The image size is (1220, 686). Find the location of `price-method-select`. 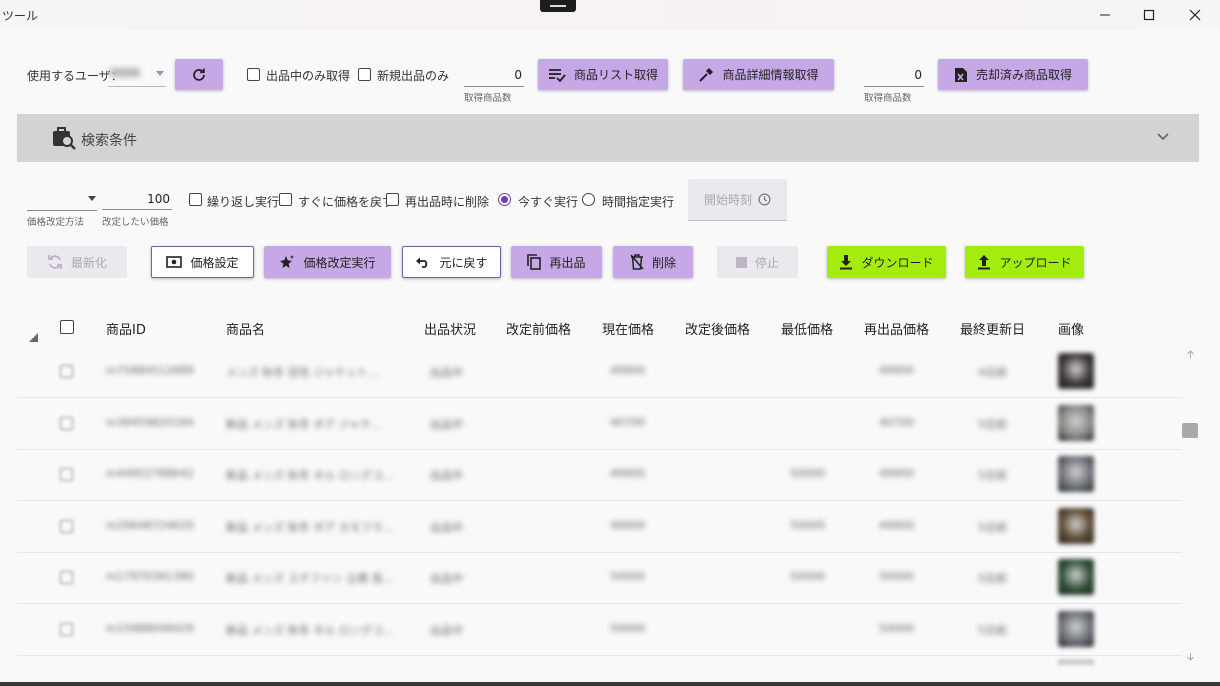

price-method-select is located at coordinates (62, 200).